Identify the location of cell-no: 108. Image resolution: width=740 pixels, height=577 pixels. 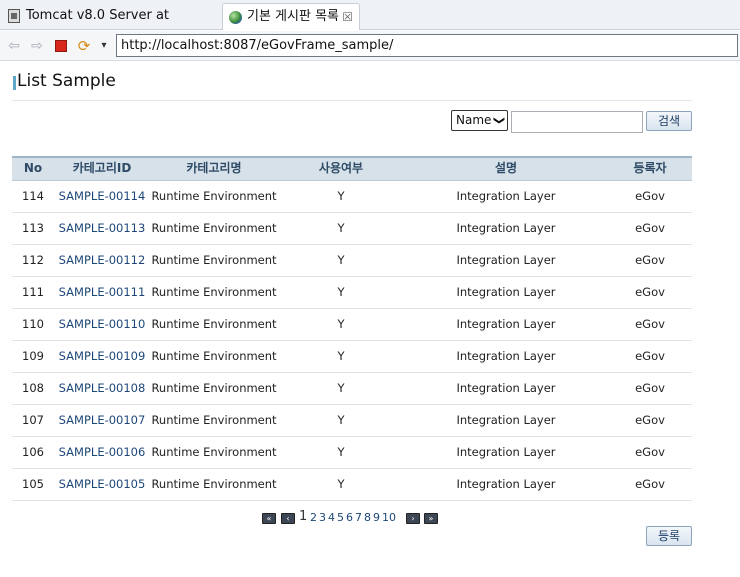
(33, 388).